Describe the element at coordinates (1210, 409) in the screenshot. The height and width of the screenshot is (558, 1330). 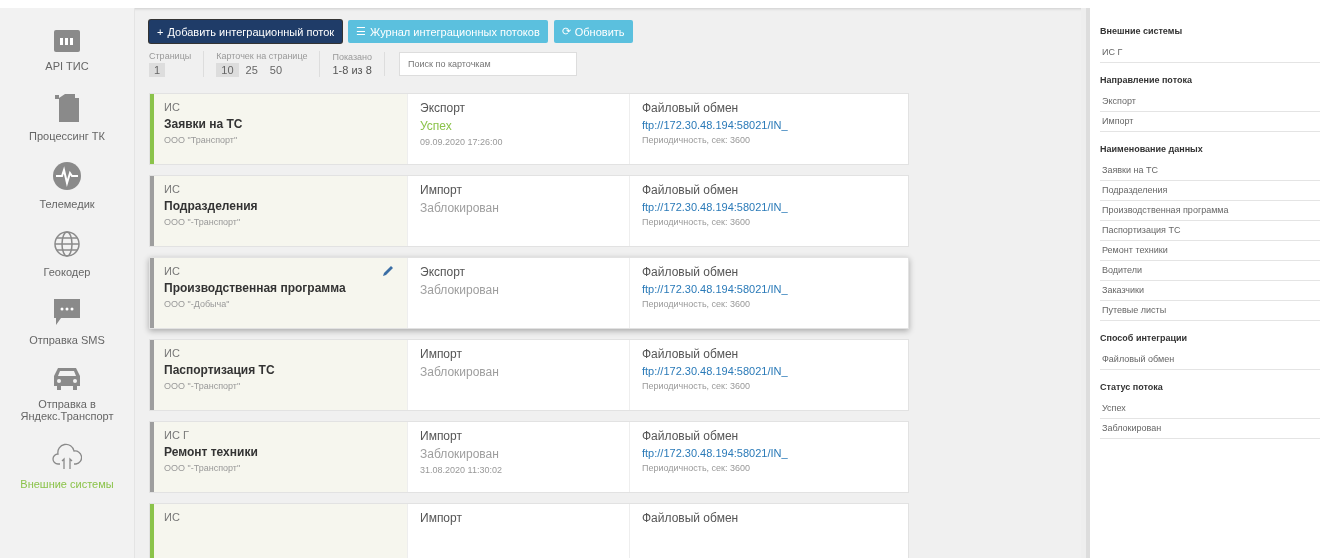
I see `filter-item: Успех` at that location.